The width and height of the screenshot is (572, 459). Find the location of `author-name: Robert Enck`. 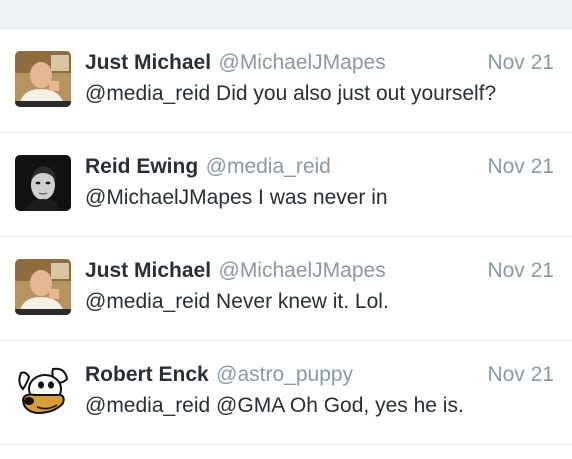

author-name: Robert Enck is located at coordinates (147, 374).